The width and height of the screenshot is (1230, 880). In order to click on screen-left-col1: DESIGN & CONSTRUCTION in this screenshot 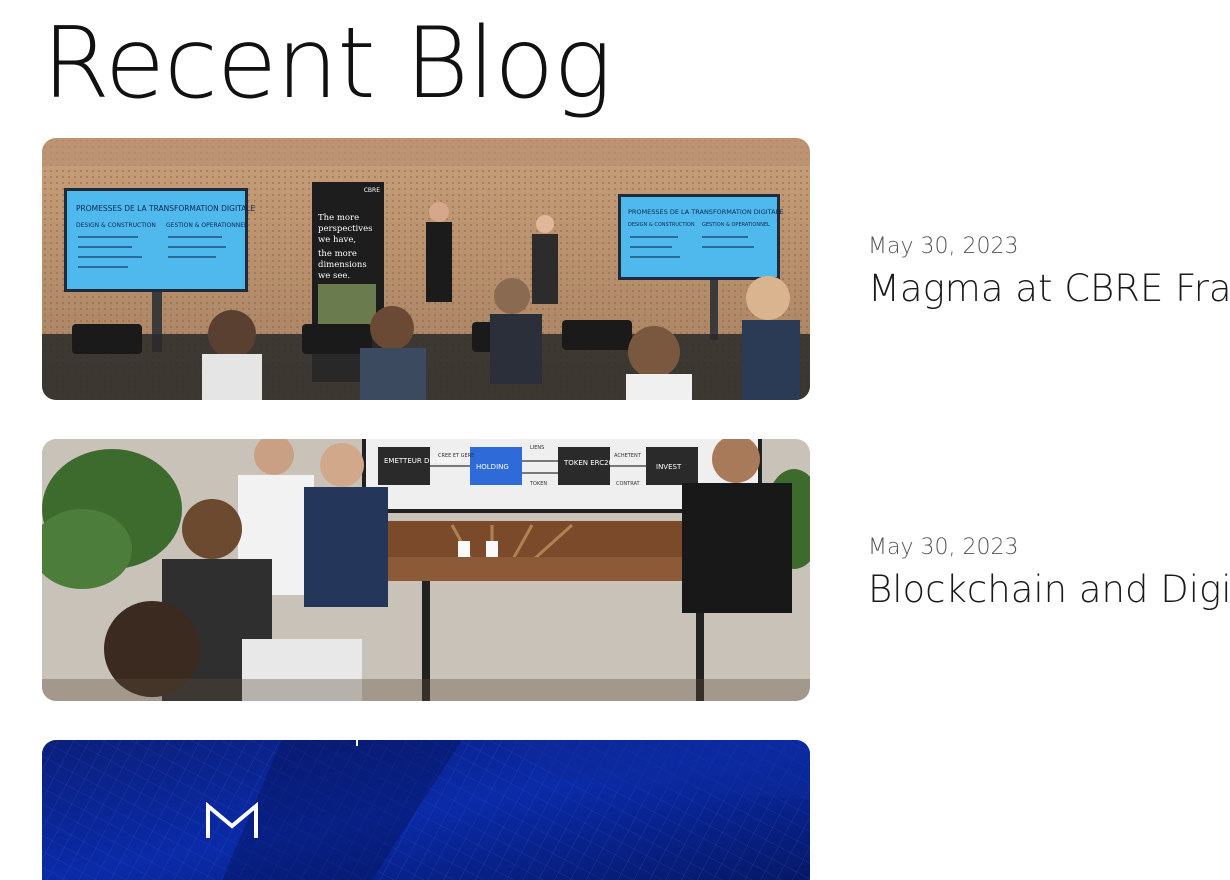, I will do `click(116, 225)`.